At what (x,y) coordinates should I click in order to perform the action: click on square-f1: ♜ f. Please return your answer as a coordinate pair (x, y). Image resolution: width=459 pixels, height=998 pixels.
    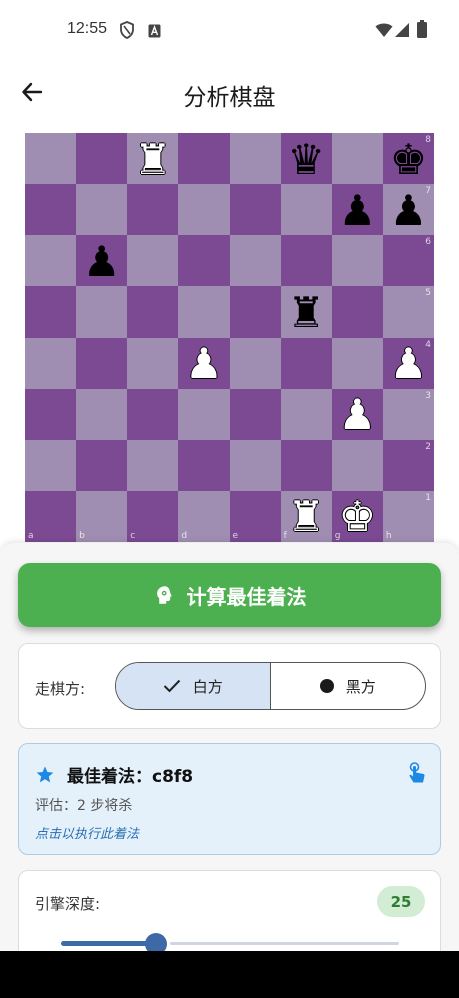
    Looking at the image, I should click on (306, 516).